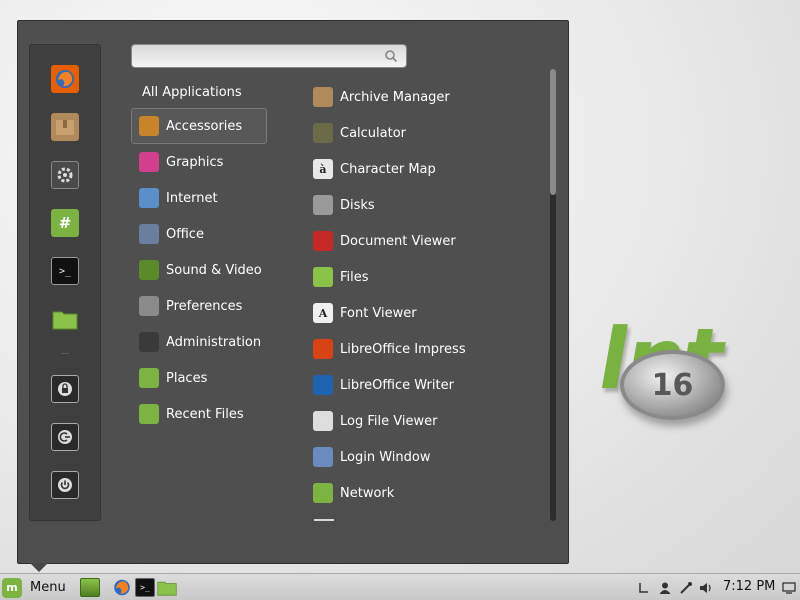 This screenshot has height=600, width=800. I want to click on administration-icon, so click(149, 342).